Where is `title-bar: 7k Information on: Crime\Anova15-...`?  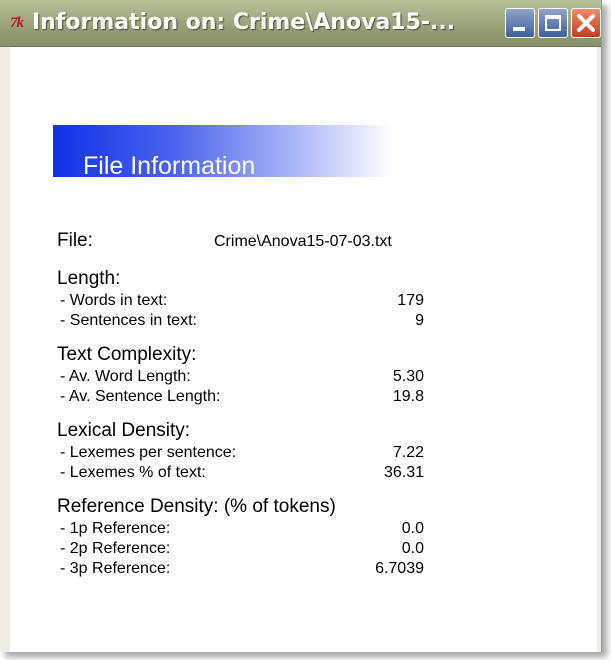 title-bar: 7k Information on: Crime\Anova15-... is located at coordinates (300, 23).